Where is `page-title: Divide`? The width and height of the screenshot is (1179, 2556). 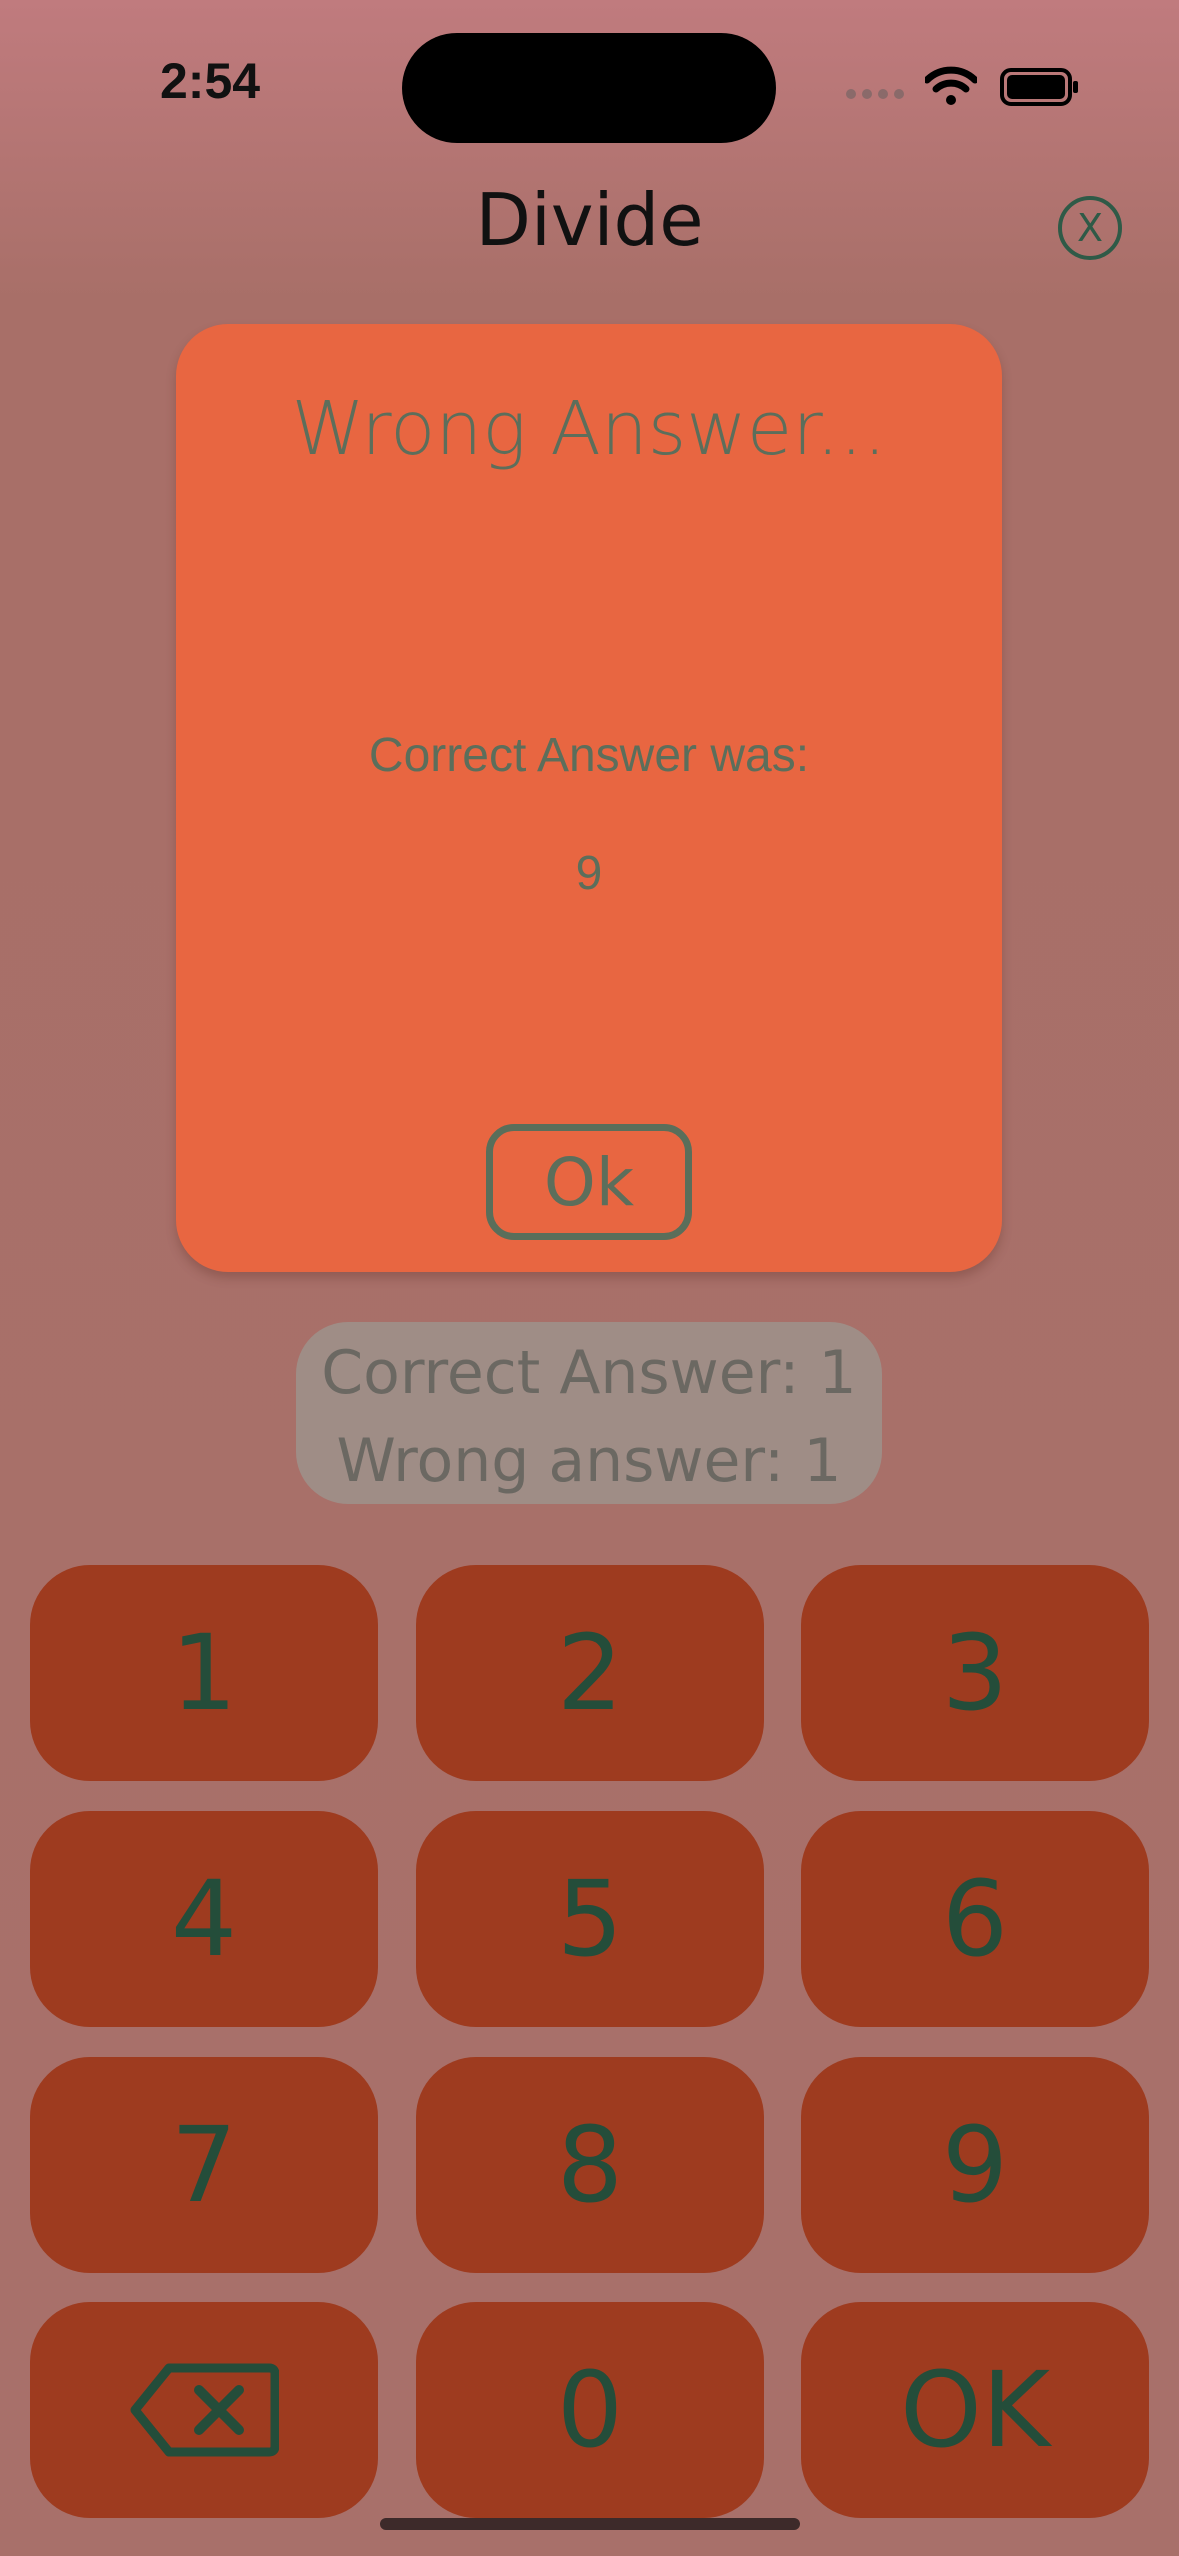 page-title: Divide is located at coordinates (589, 220).